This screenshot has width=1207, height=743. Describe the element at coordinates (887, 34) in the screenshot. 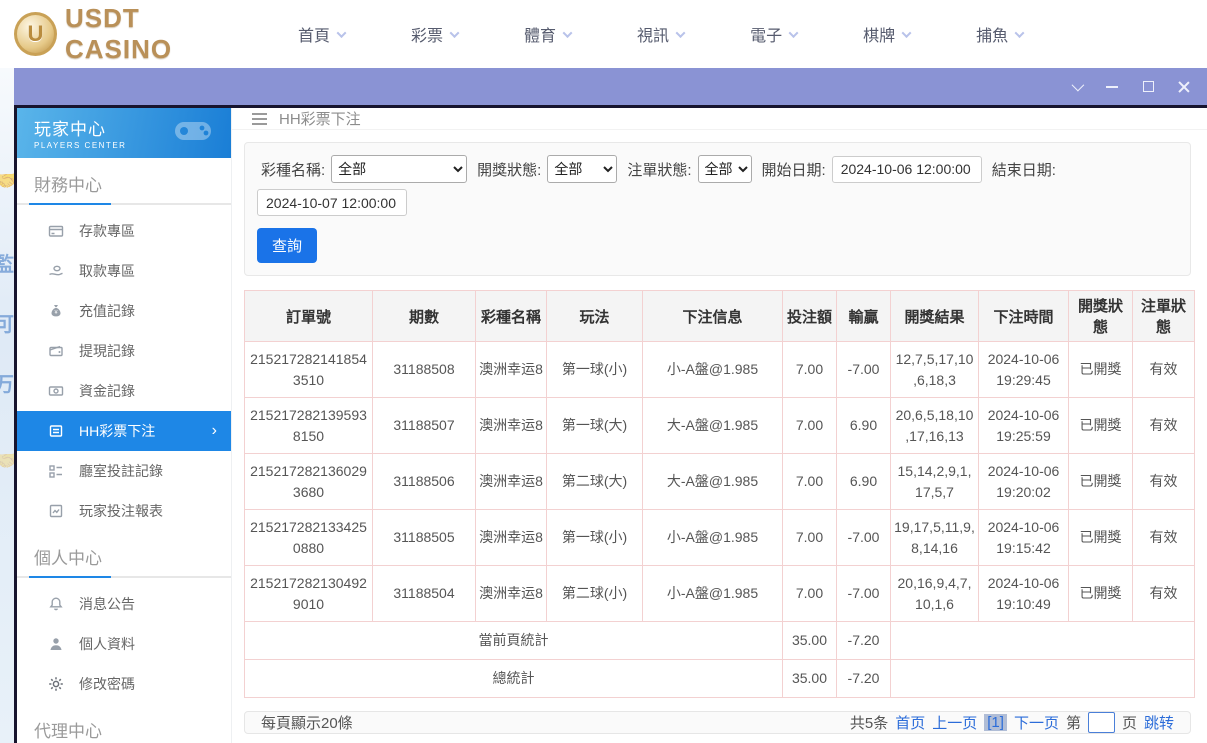

I see `nav-item-boardgames: 棋牌` at that location.